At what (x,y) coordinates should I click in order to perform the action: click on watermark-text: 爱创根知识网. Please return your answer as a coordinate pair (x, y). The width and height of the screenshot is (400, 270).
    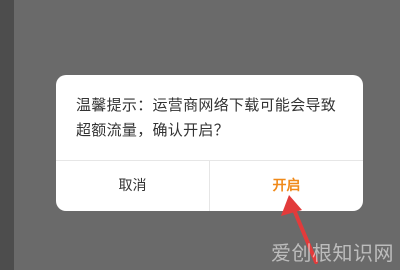
    Looking at the image, I should click on (332, 253).